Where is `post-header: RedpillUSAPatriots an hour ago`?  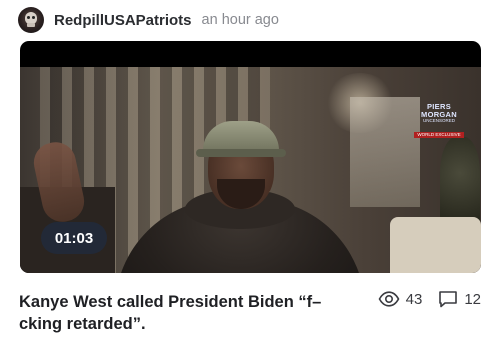 post-header: RedpillUSAPatriots an hour ago is located at coordinates (148, 20).